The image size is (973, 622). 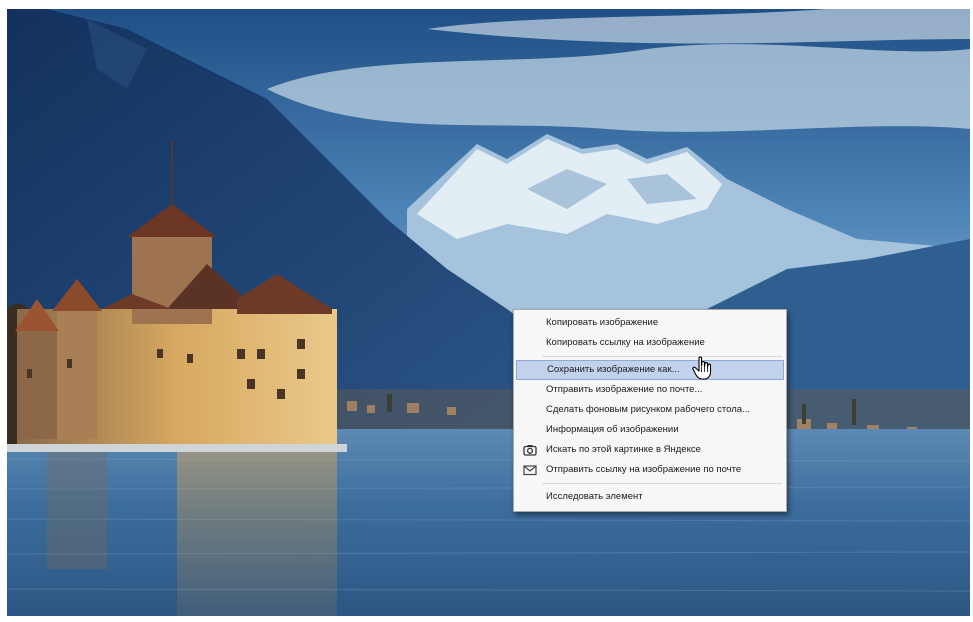 I want to click on menu-item-label: Информация об изображении, so click(x=612, y=429).